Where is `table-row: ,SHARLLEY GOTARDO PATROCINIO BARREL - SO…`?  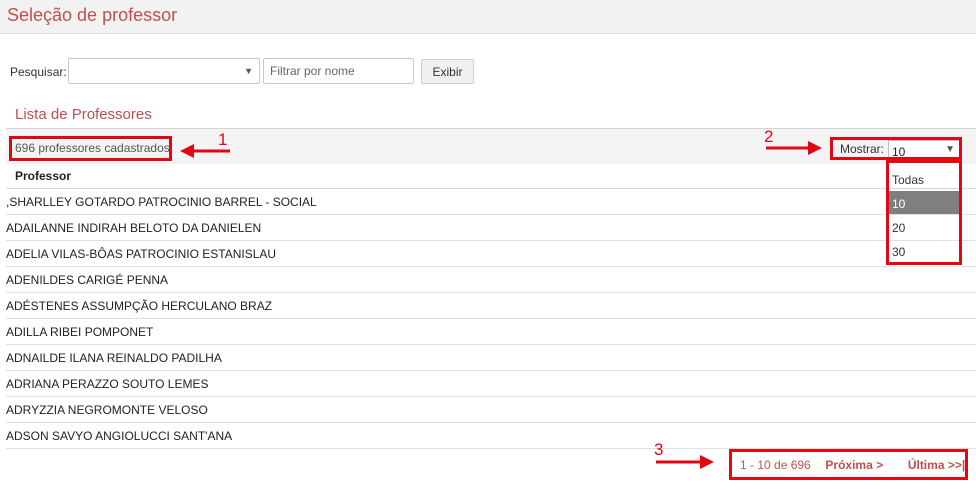
table-row: ,SHARLLEY GOTARDO PATROCINIO BARREL - SO… is located at coordinates (491, 202).